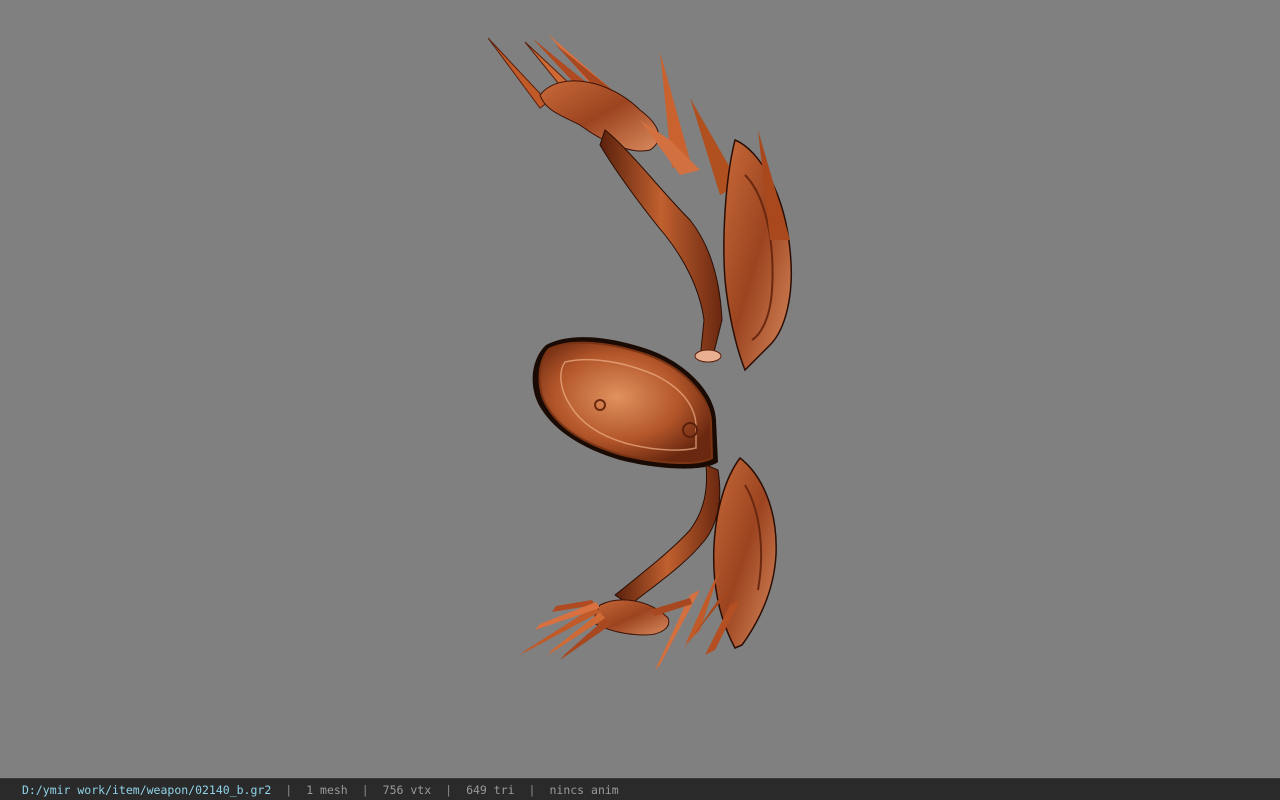  I want to click on lower-arm, so click(667, 535).